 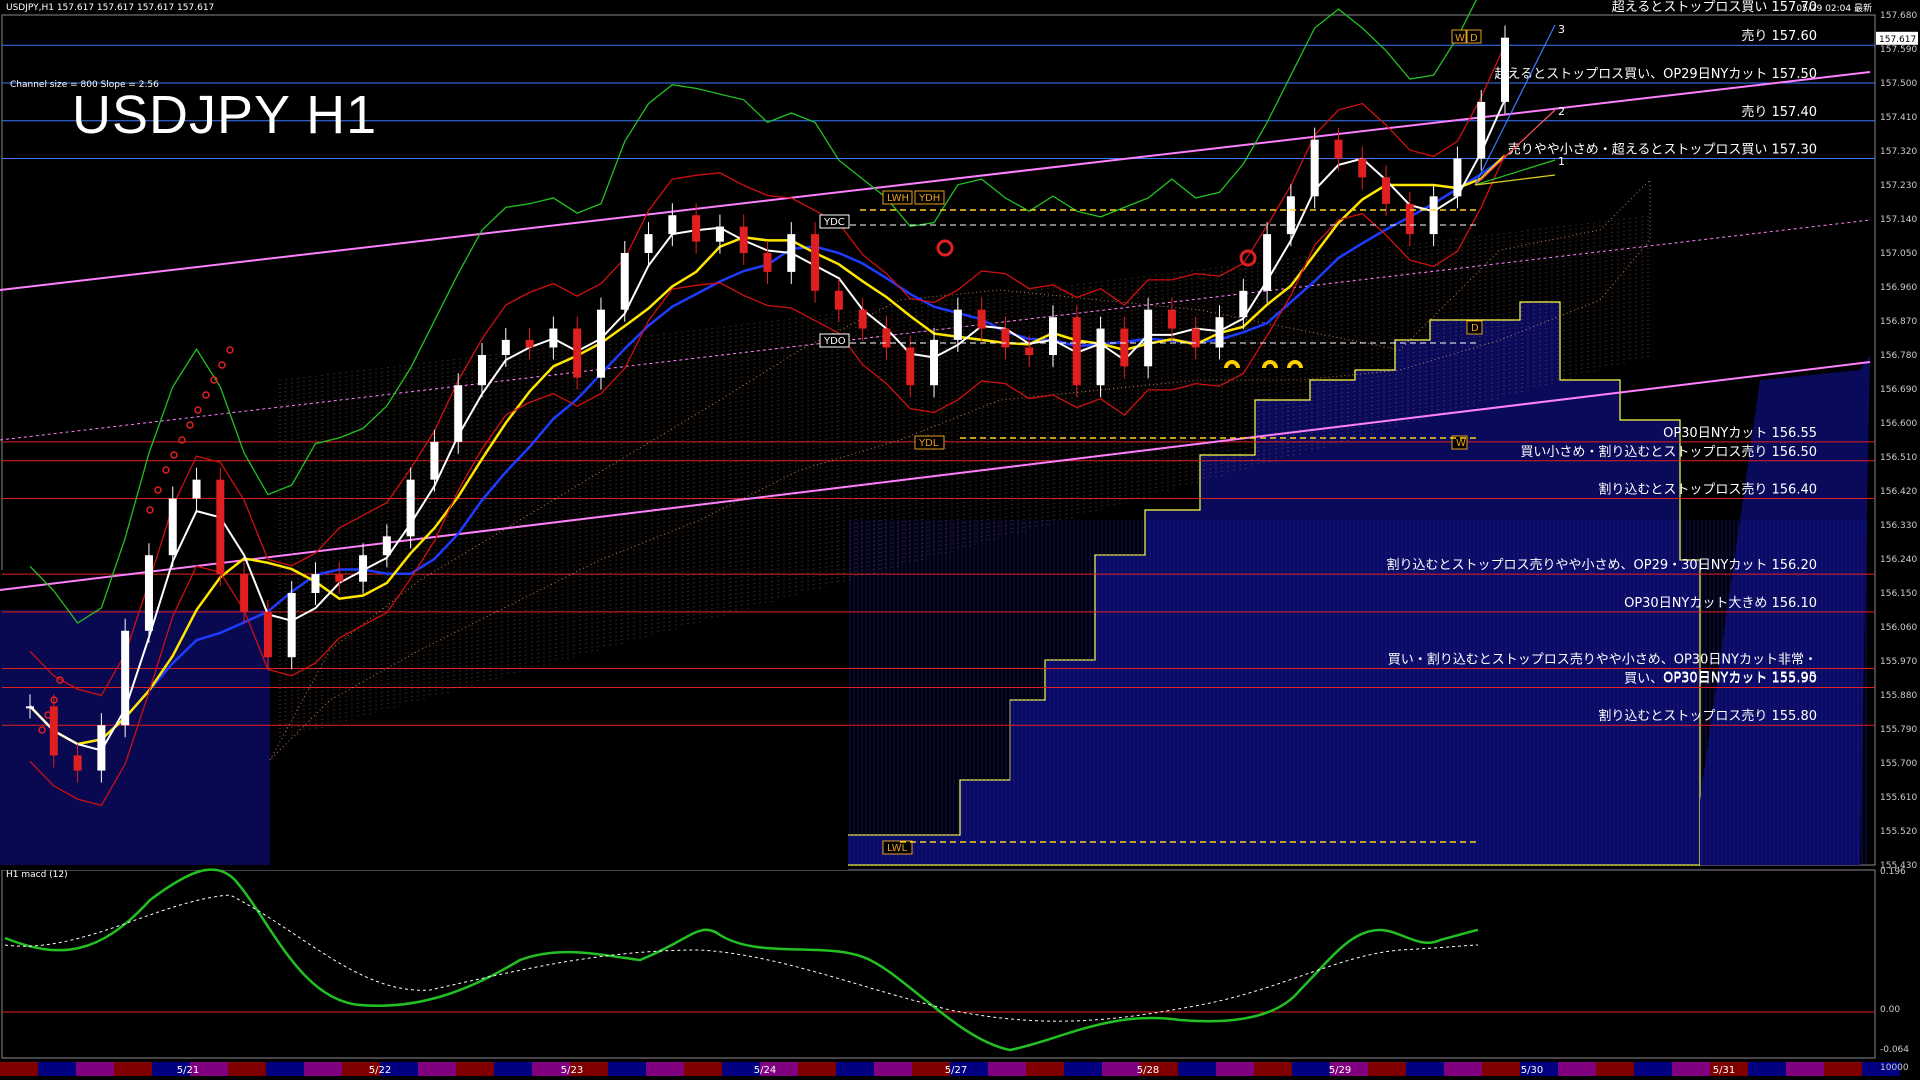 What do you see at coordinates (1475, 328) in the screenshot?
I see `marker-label: D` at bounding box center [1475, 328].